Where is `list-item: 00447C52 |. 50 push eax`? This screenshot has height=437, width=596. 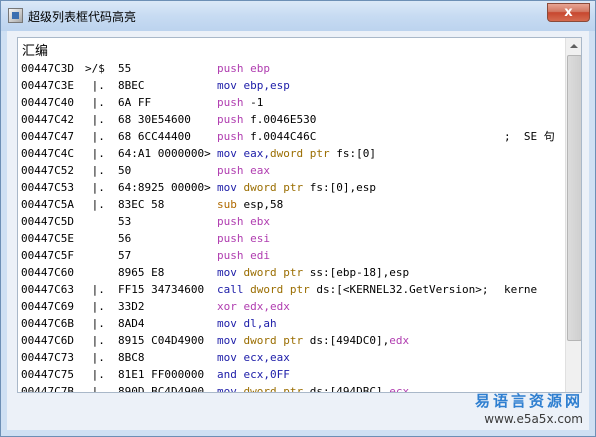
list-item: 00447C52 |. 50 push eax is located at coordinates (291, 170).